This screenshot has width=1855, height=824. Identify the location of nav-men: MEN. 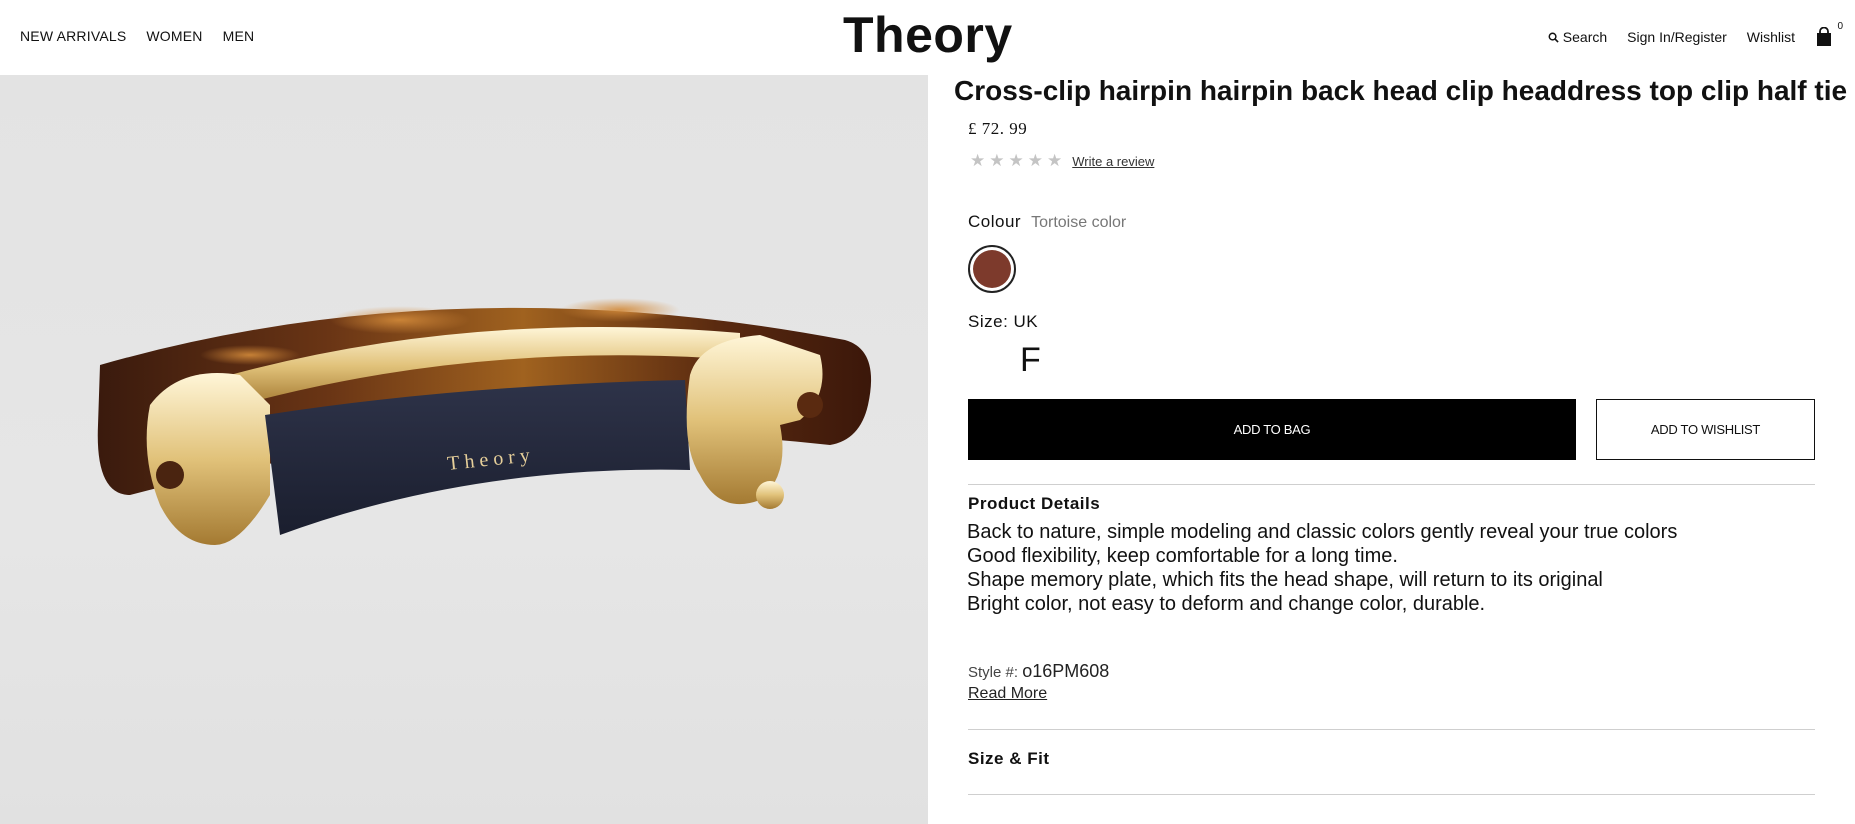
(239, 36).